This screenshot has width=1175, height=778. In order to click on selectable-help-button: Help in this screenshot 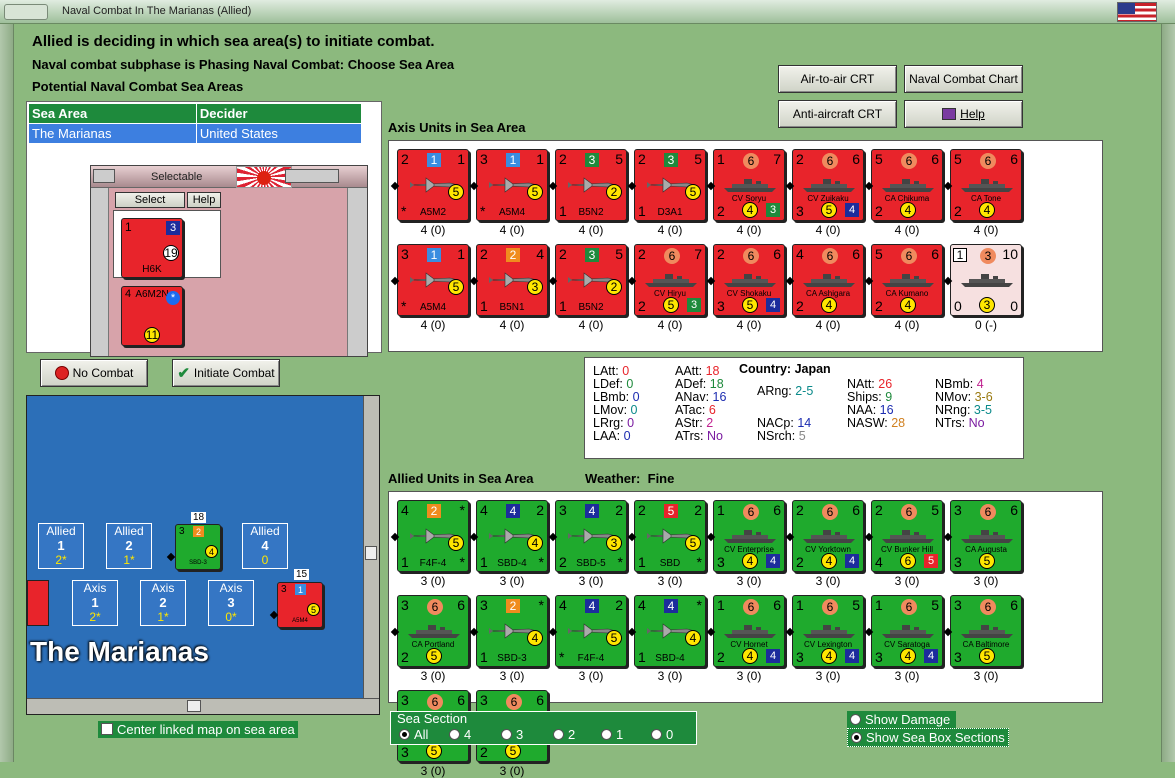, I will do `click(204, 200)`.